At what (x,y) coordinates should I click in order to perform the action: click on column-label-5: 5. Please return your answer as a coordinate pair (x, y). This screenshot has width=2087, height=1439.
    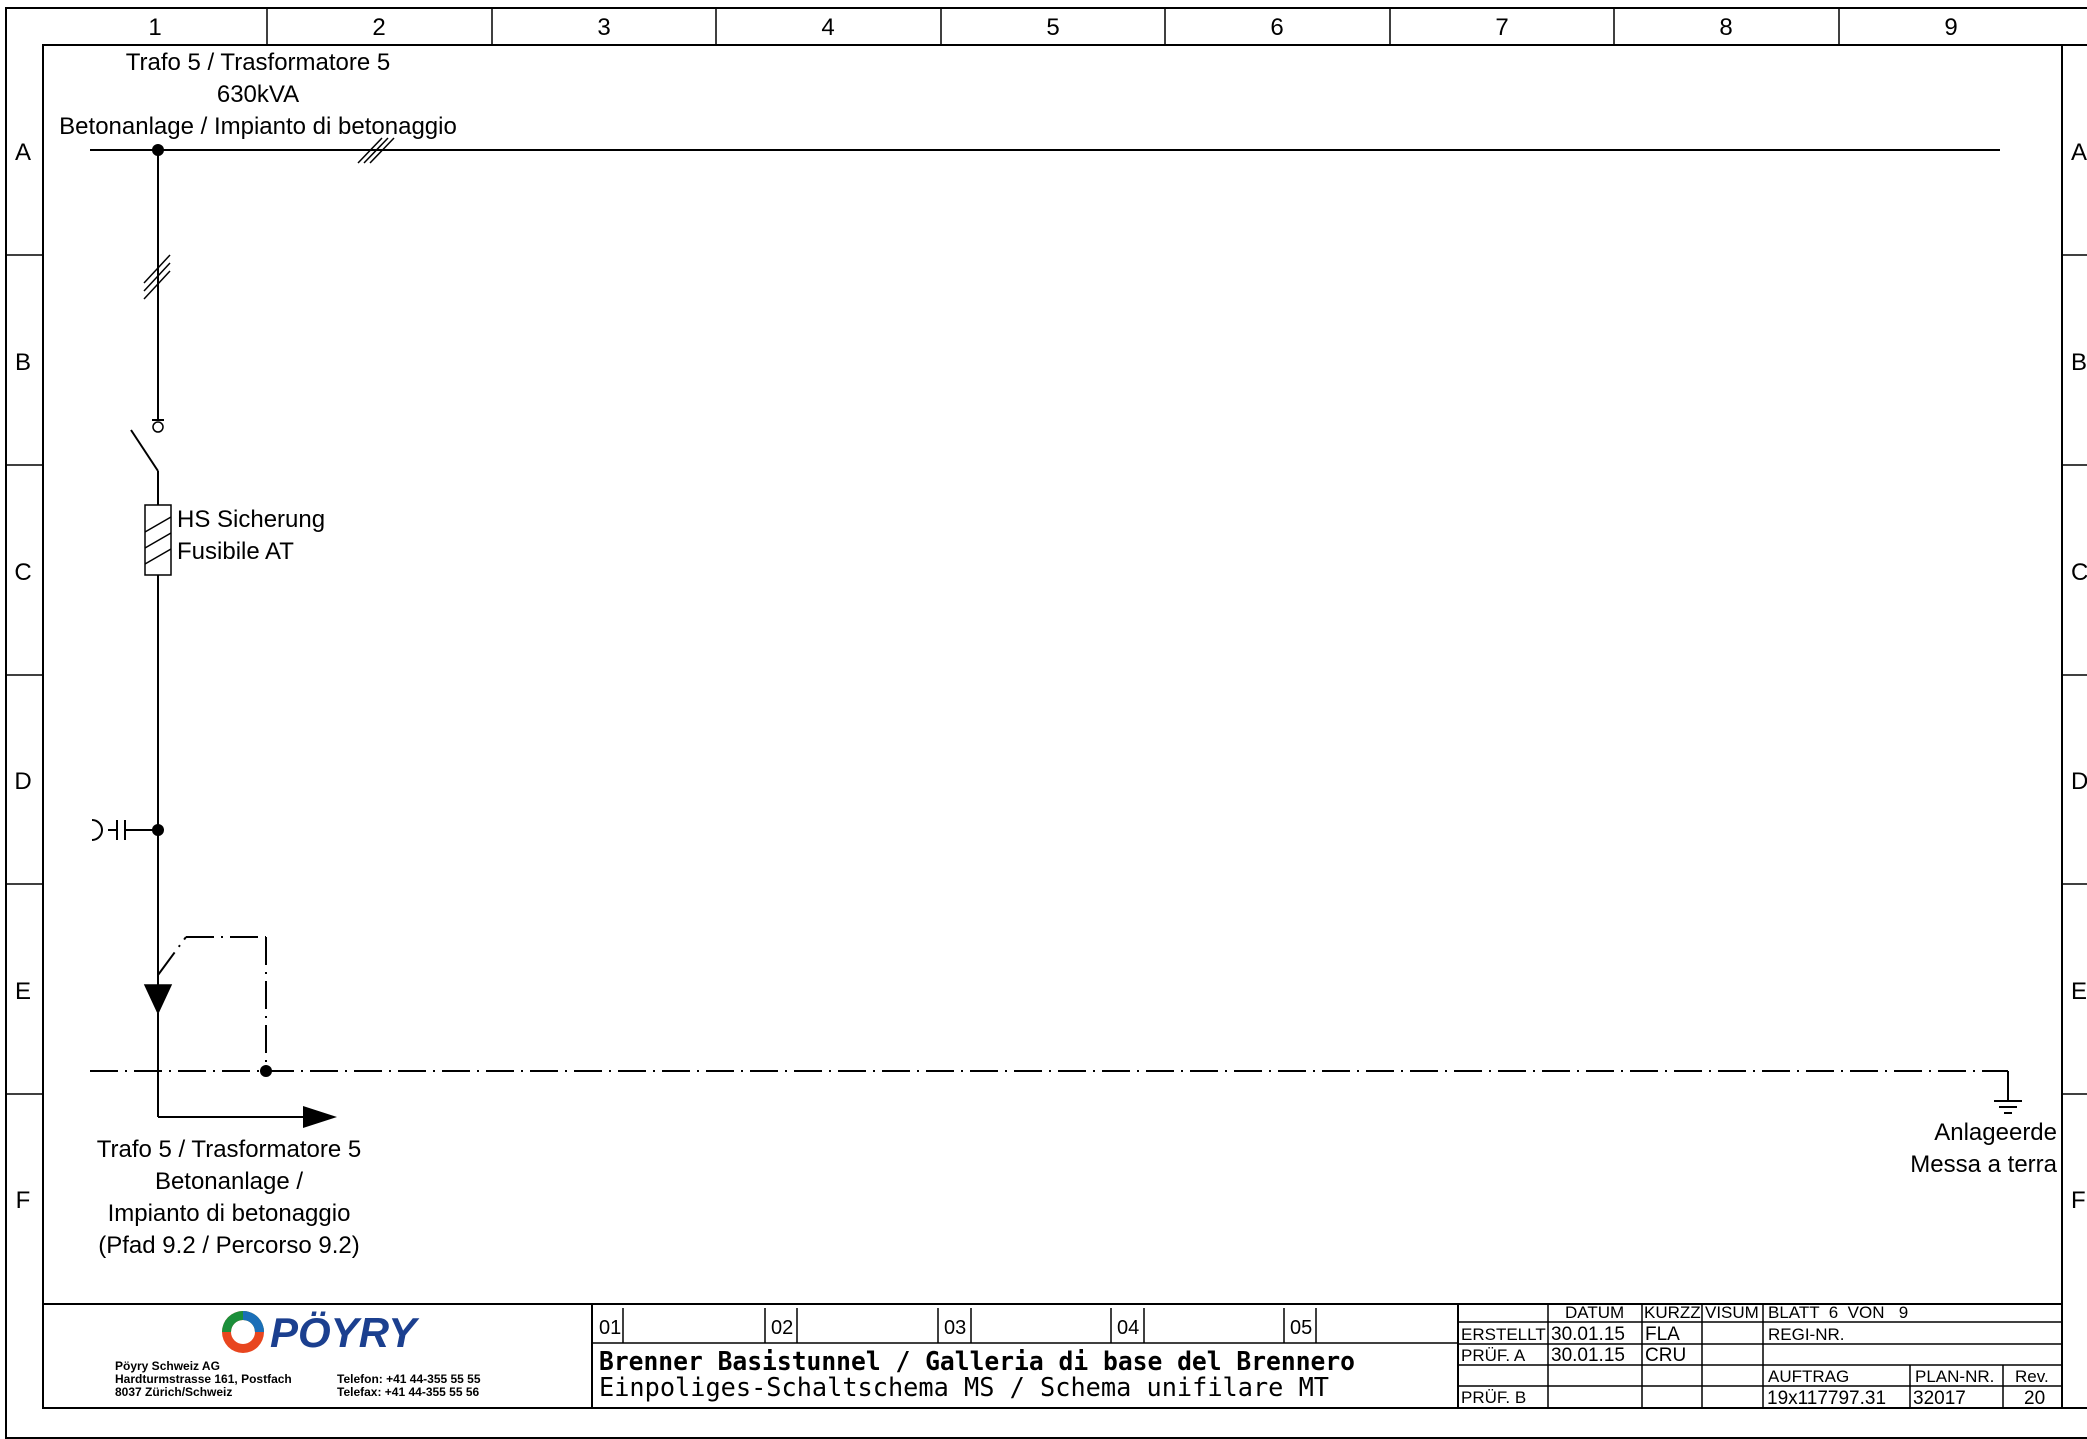
    Looking at the image, I should click on (1052, 27).